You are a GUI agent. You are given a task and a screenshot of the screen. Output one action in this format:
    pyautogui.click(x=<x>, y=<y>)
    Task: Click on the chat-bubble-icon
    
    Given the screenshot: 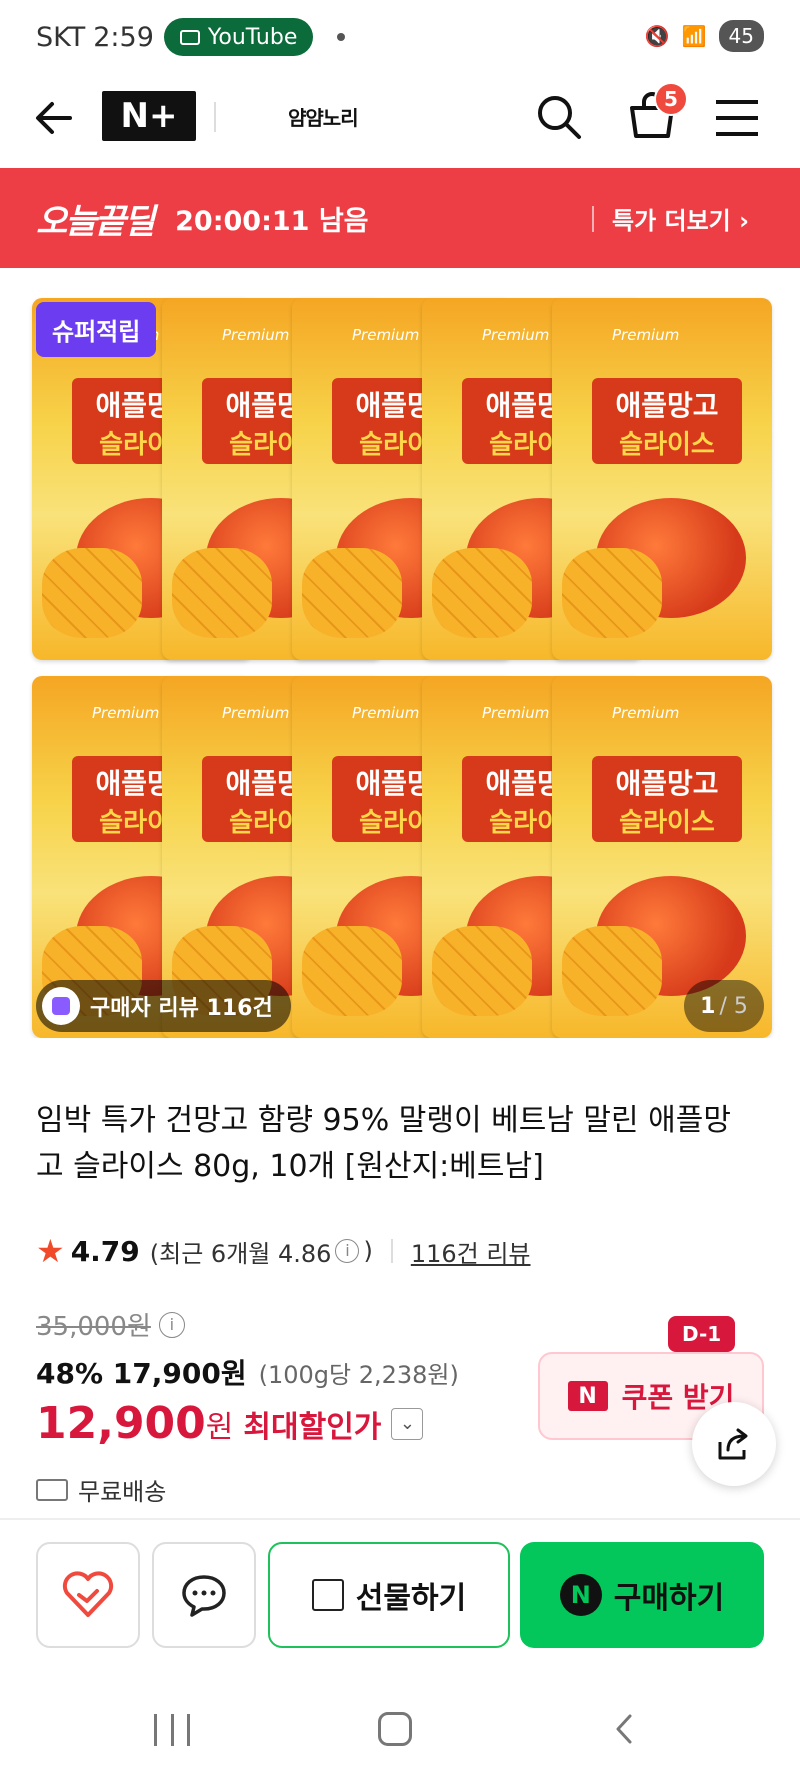 What is the action you would take?
    pyautogui.click(x=204, y=1596)
    